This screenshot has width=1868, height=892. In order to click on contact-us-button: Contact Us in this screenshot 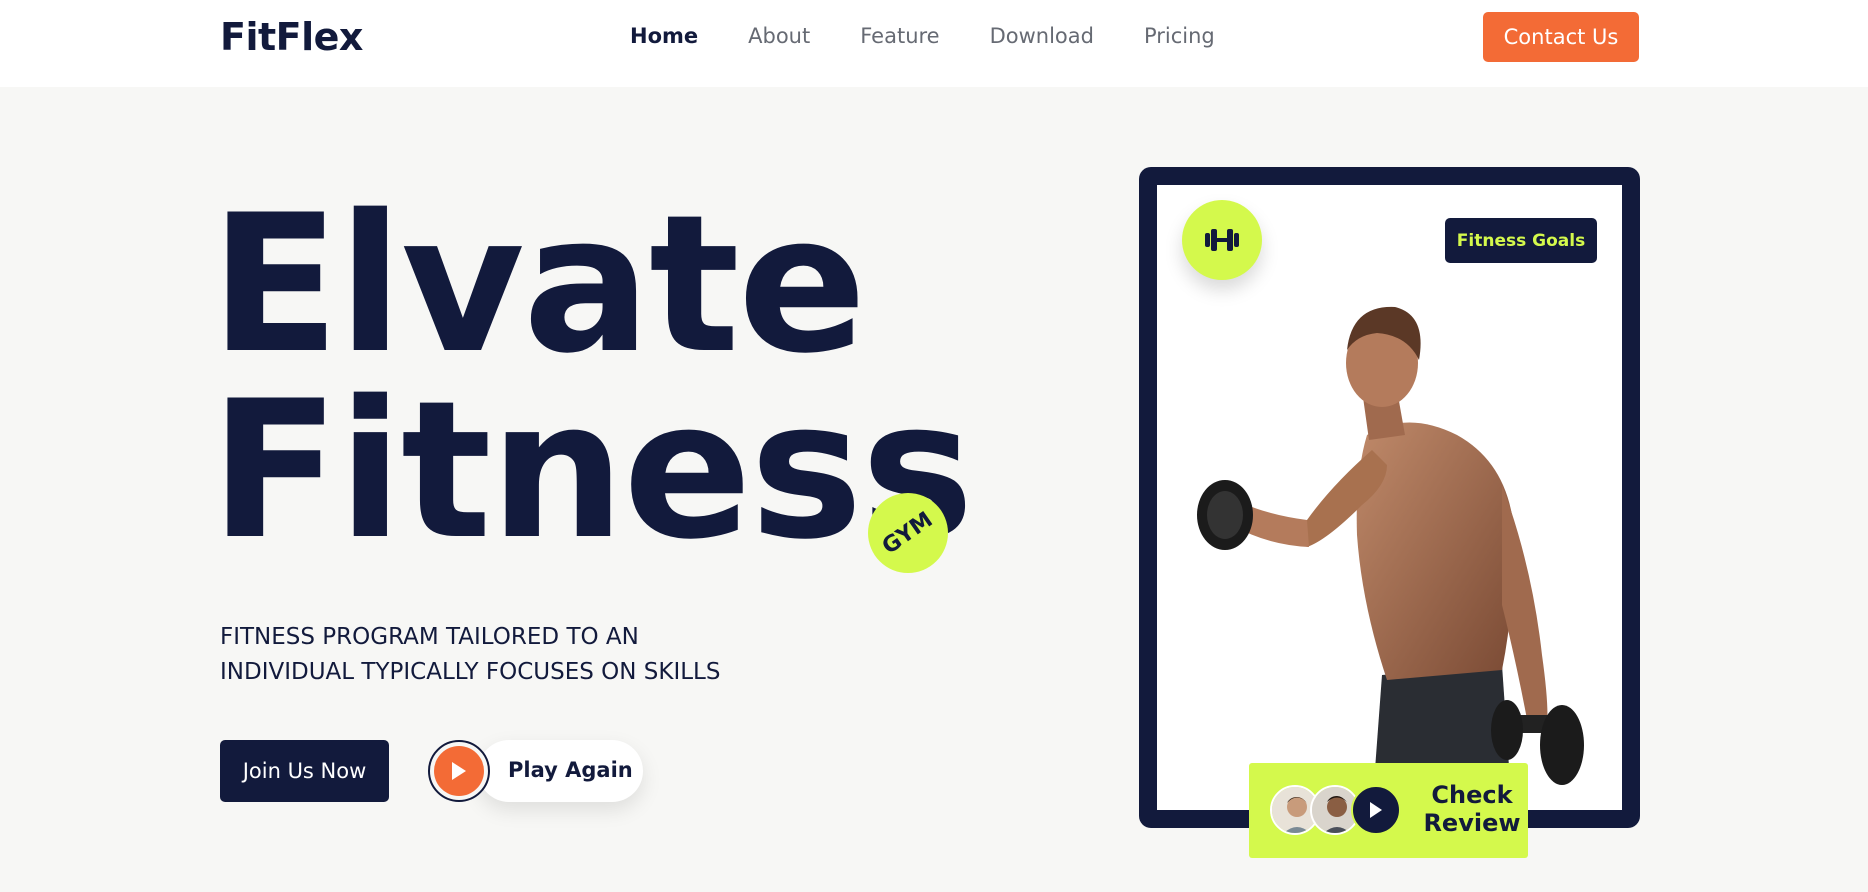, I will do `click(1561, 37)`.